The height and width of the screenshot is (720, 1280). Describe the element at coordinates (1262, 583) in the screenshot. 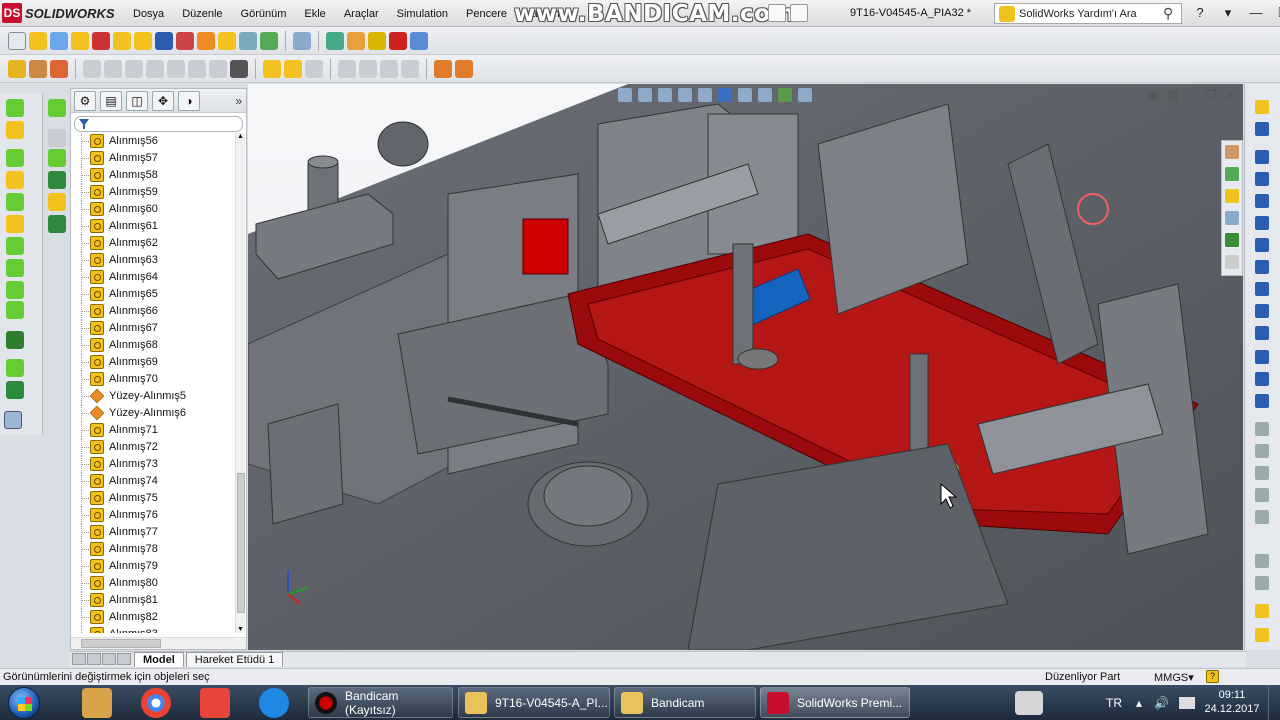

I see `relations-icon` at that location.